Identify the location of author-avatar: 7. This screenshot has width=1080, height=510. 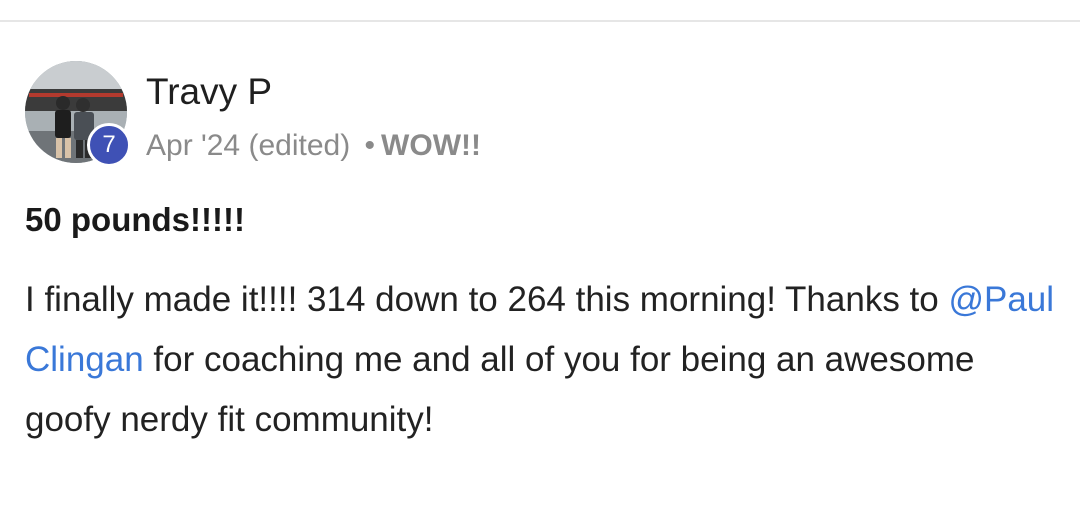
(78, 114).